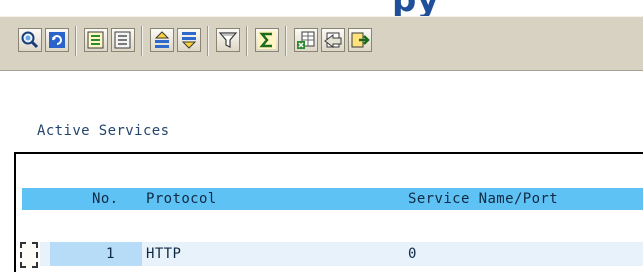 The width and height of the screenshot is (643, 272). I want to click on refresh-button, so click(57, 40).